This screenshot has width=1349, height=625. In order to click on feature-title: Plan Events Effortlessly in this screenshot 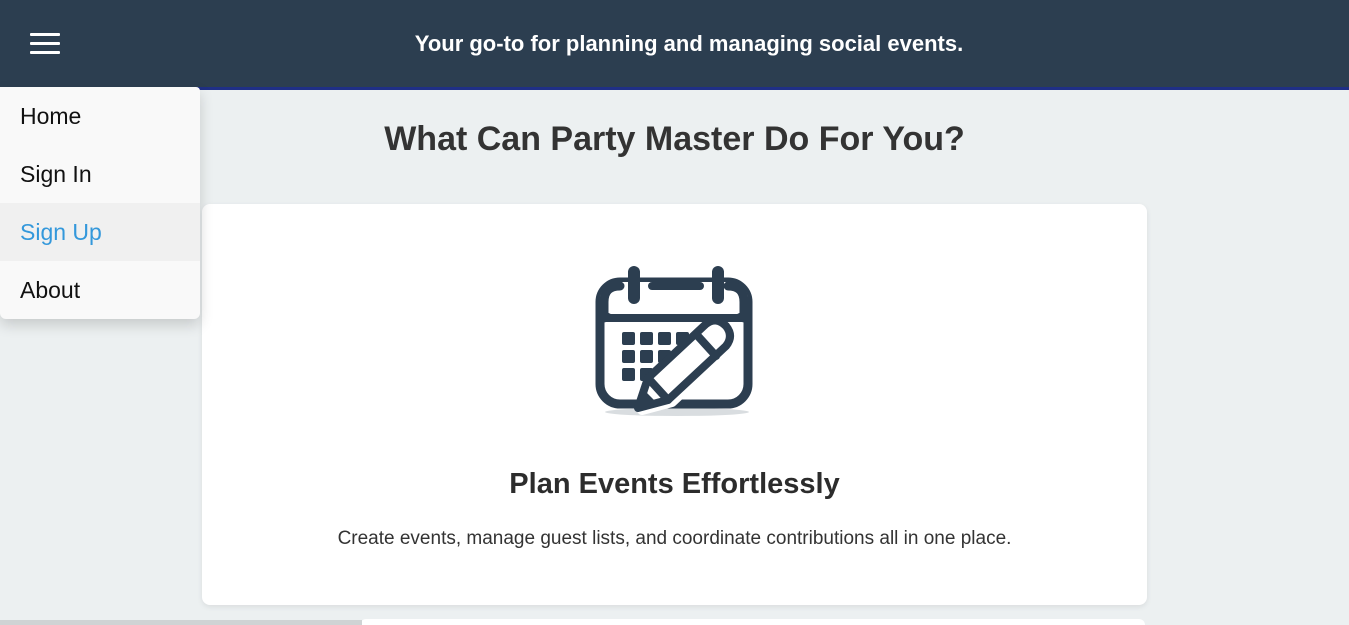, I will do `click(674, 484)`.